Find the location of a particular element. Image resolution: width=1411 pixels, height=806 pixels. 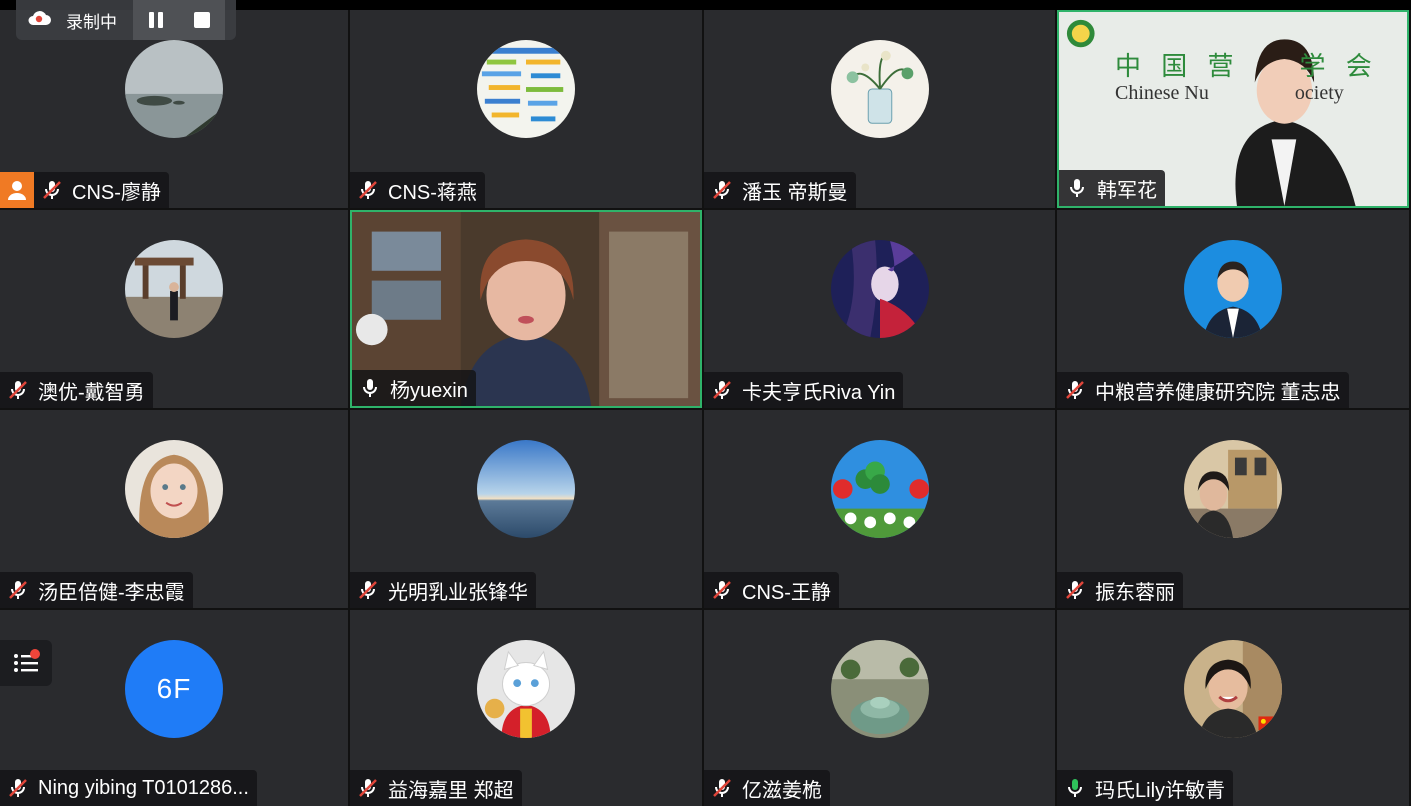

participant-tile: 卡夫亨氏Riva Yin is located at coordinates (879, 309).